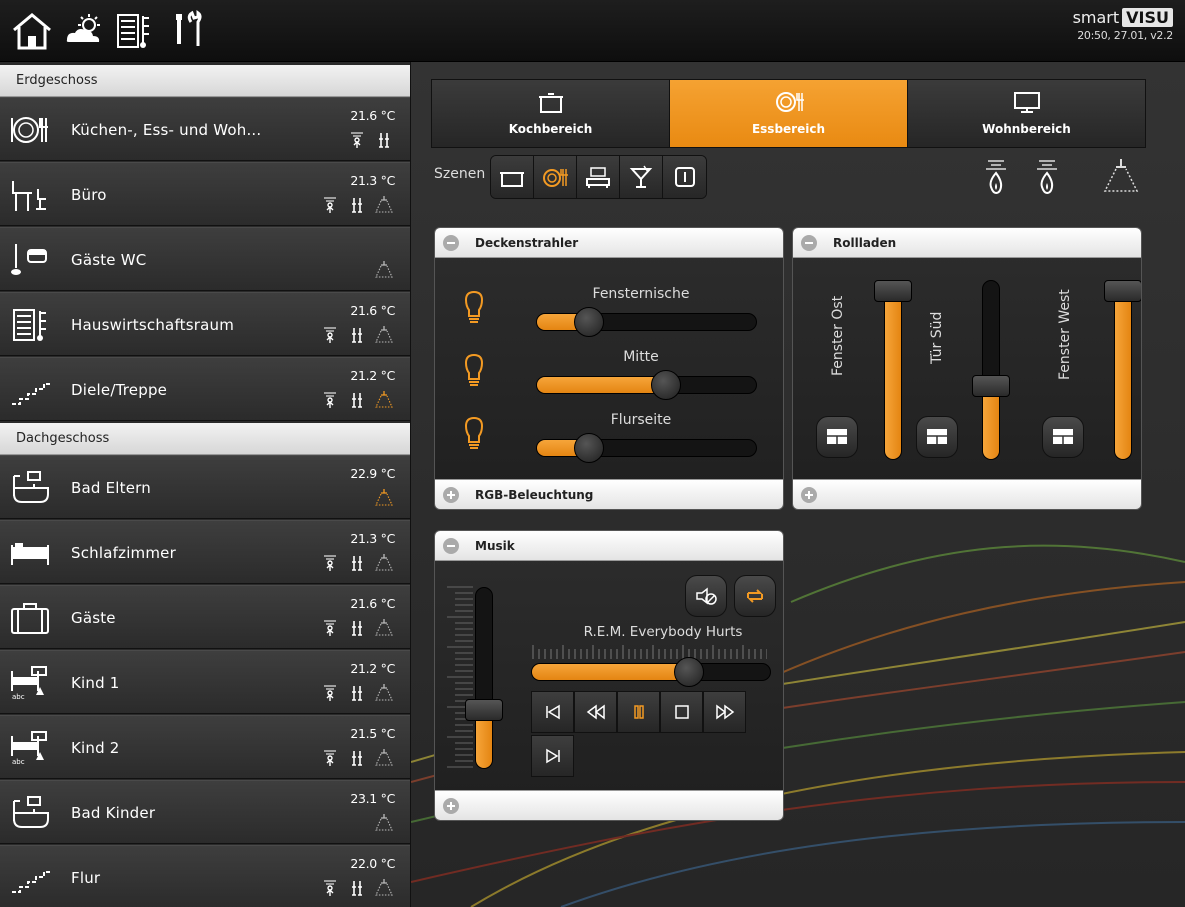  What do you see at coordinates (205, 617) in the screenshot?
I see `room-item: Gäste 21.6 °C` at bounding box center [205, 617].